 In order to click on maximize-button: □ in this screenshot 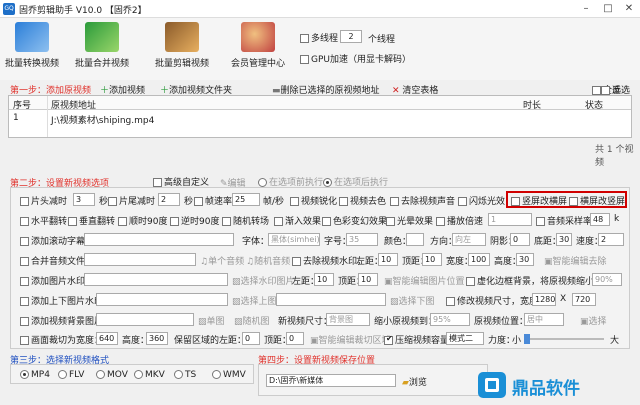, I will do `click(608, 9)`.